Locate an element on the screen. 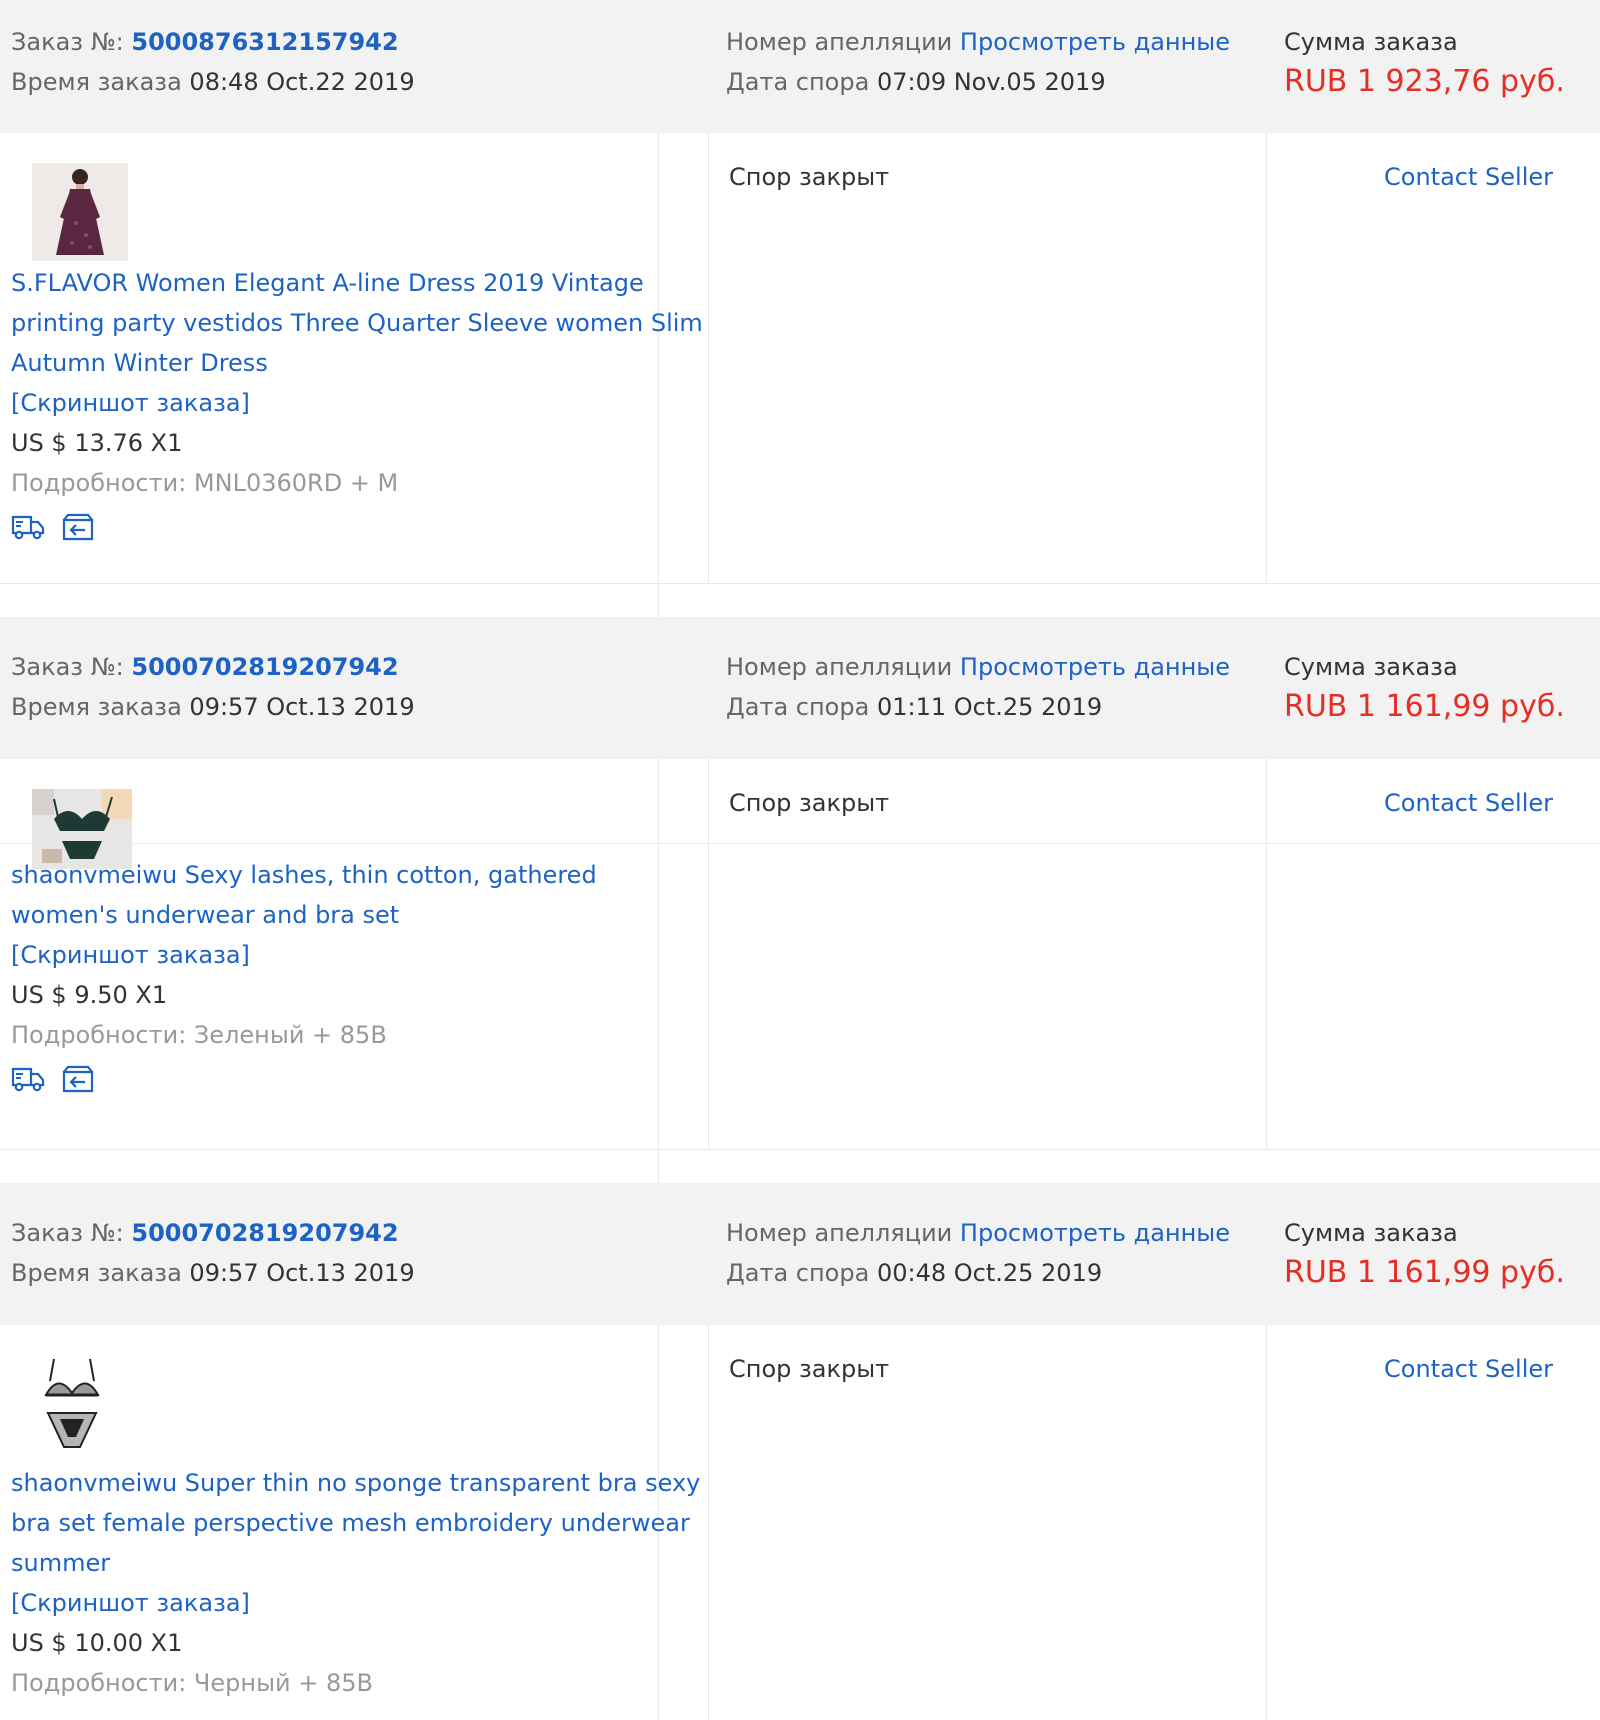 This screenshot has width=1600, height=1720. product-price: US $ 13.76 X1 is located at coordinates (97, 443).